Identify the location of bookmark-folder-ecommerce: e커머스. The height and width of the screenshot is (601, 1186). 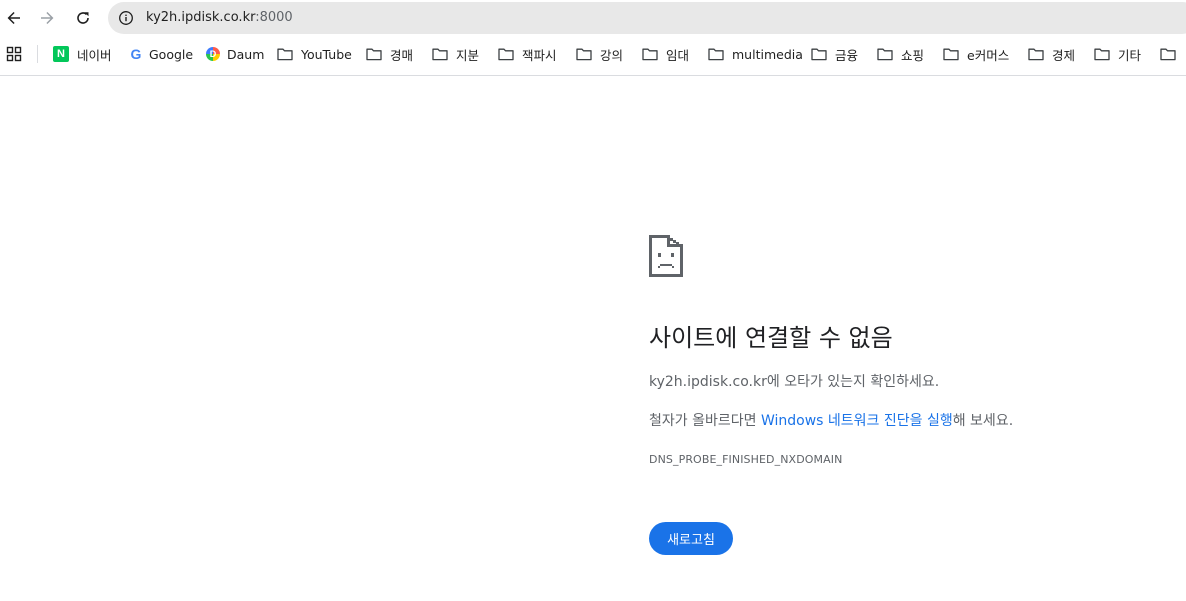
(976, 54).